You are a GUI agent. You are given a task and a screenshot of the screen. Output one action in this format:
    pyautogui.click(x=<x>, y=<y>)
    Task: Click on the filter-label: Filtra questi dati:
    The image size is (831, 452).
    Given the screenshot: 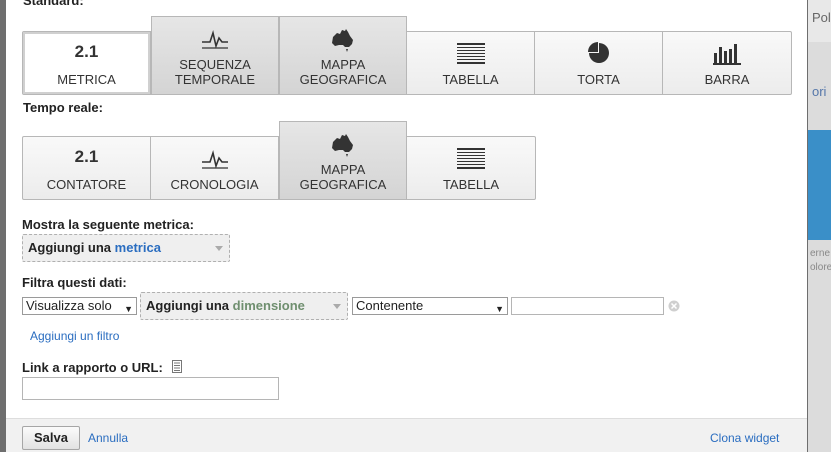 What is the action you would take?
    pyautogui.click(x=74, y=282)
    